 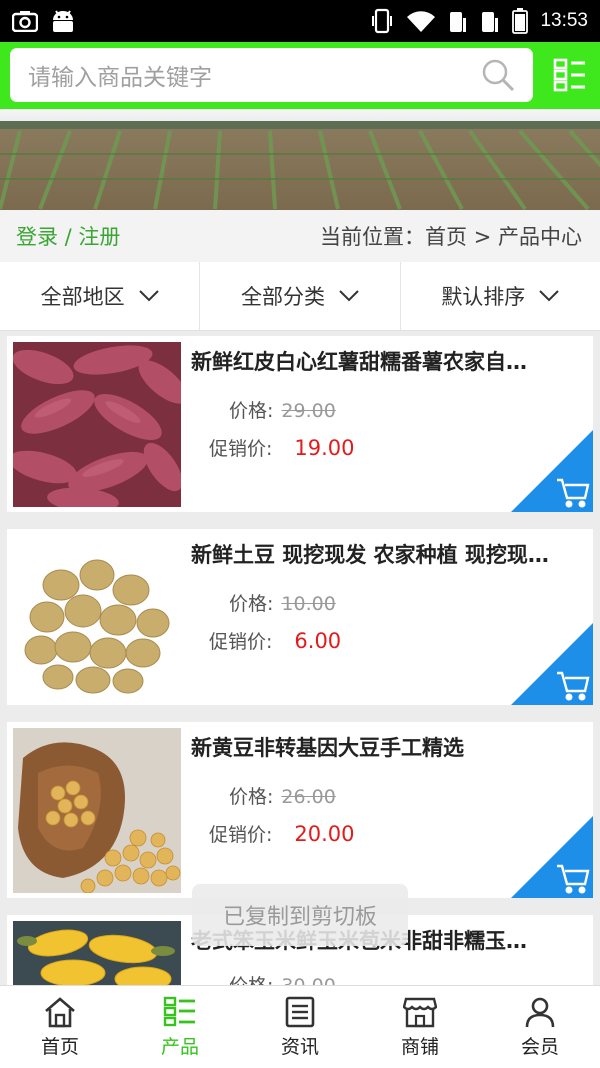 I want to click on search-icon, so click(x=498, y=75).